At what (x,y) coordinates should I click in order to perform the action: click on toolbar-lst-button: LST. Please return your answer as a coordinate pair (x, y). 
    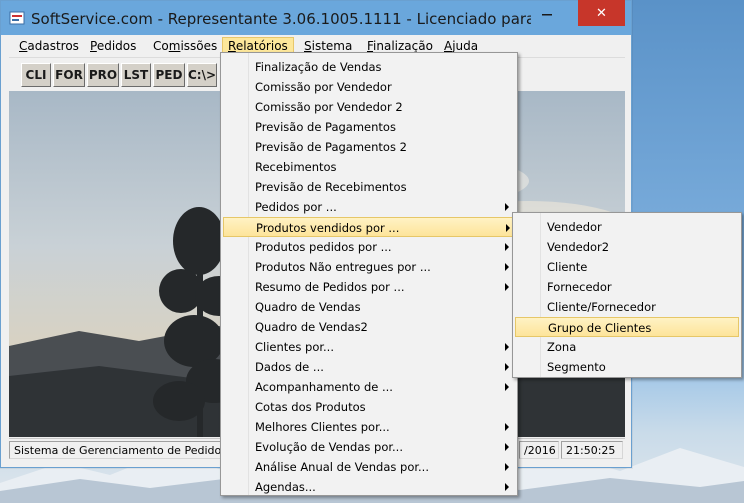
    Looking at the image, I should click on (136, 75).